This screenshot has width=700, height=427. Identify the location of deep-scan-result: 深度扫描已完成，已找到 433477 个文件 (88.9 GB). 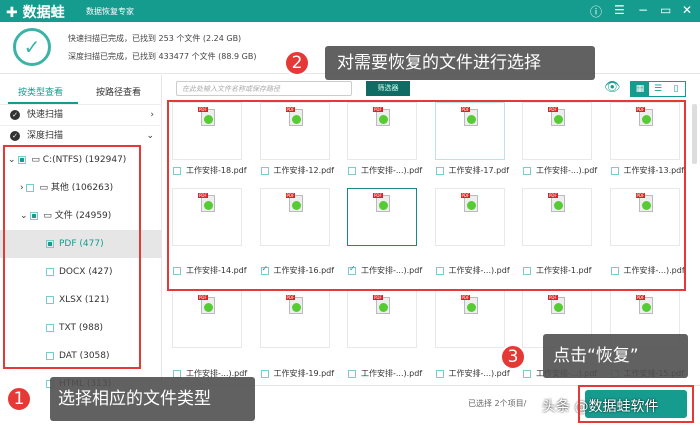
(162, 56).